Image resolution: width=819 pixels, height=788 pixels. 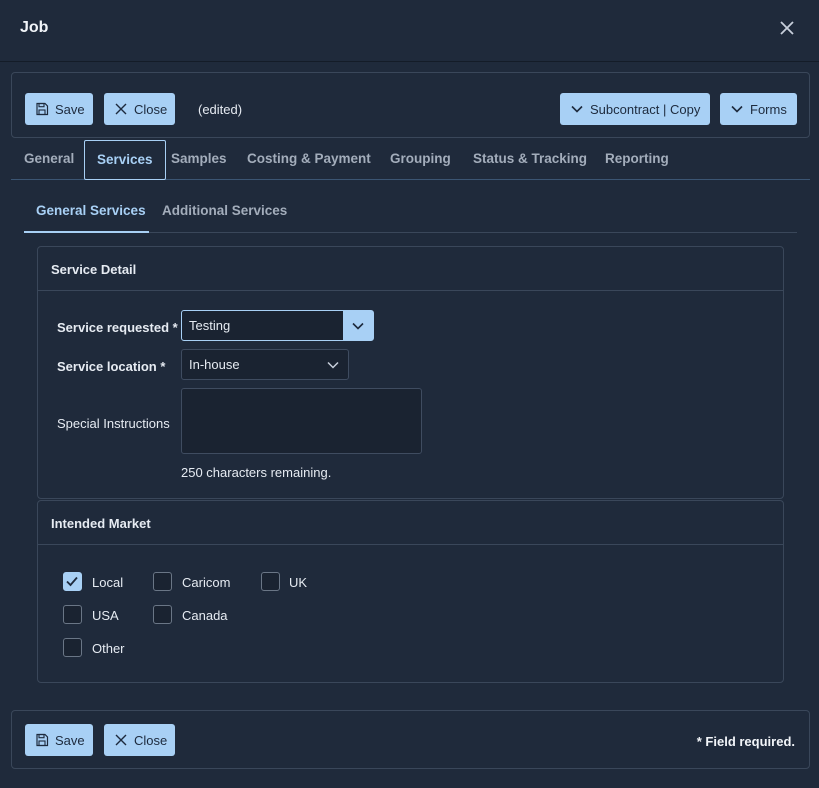 What do you see at coordinates (745, 741) in the screenshot?
I see `field-required-note: * Field required.` at bounding box center [745, 741].